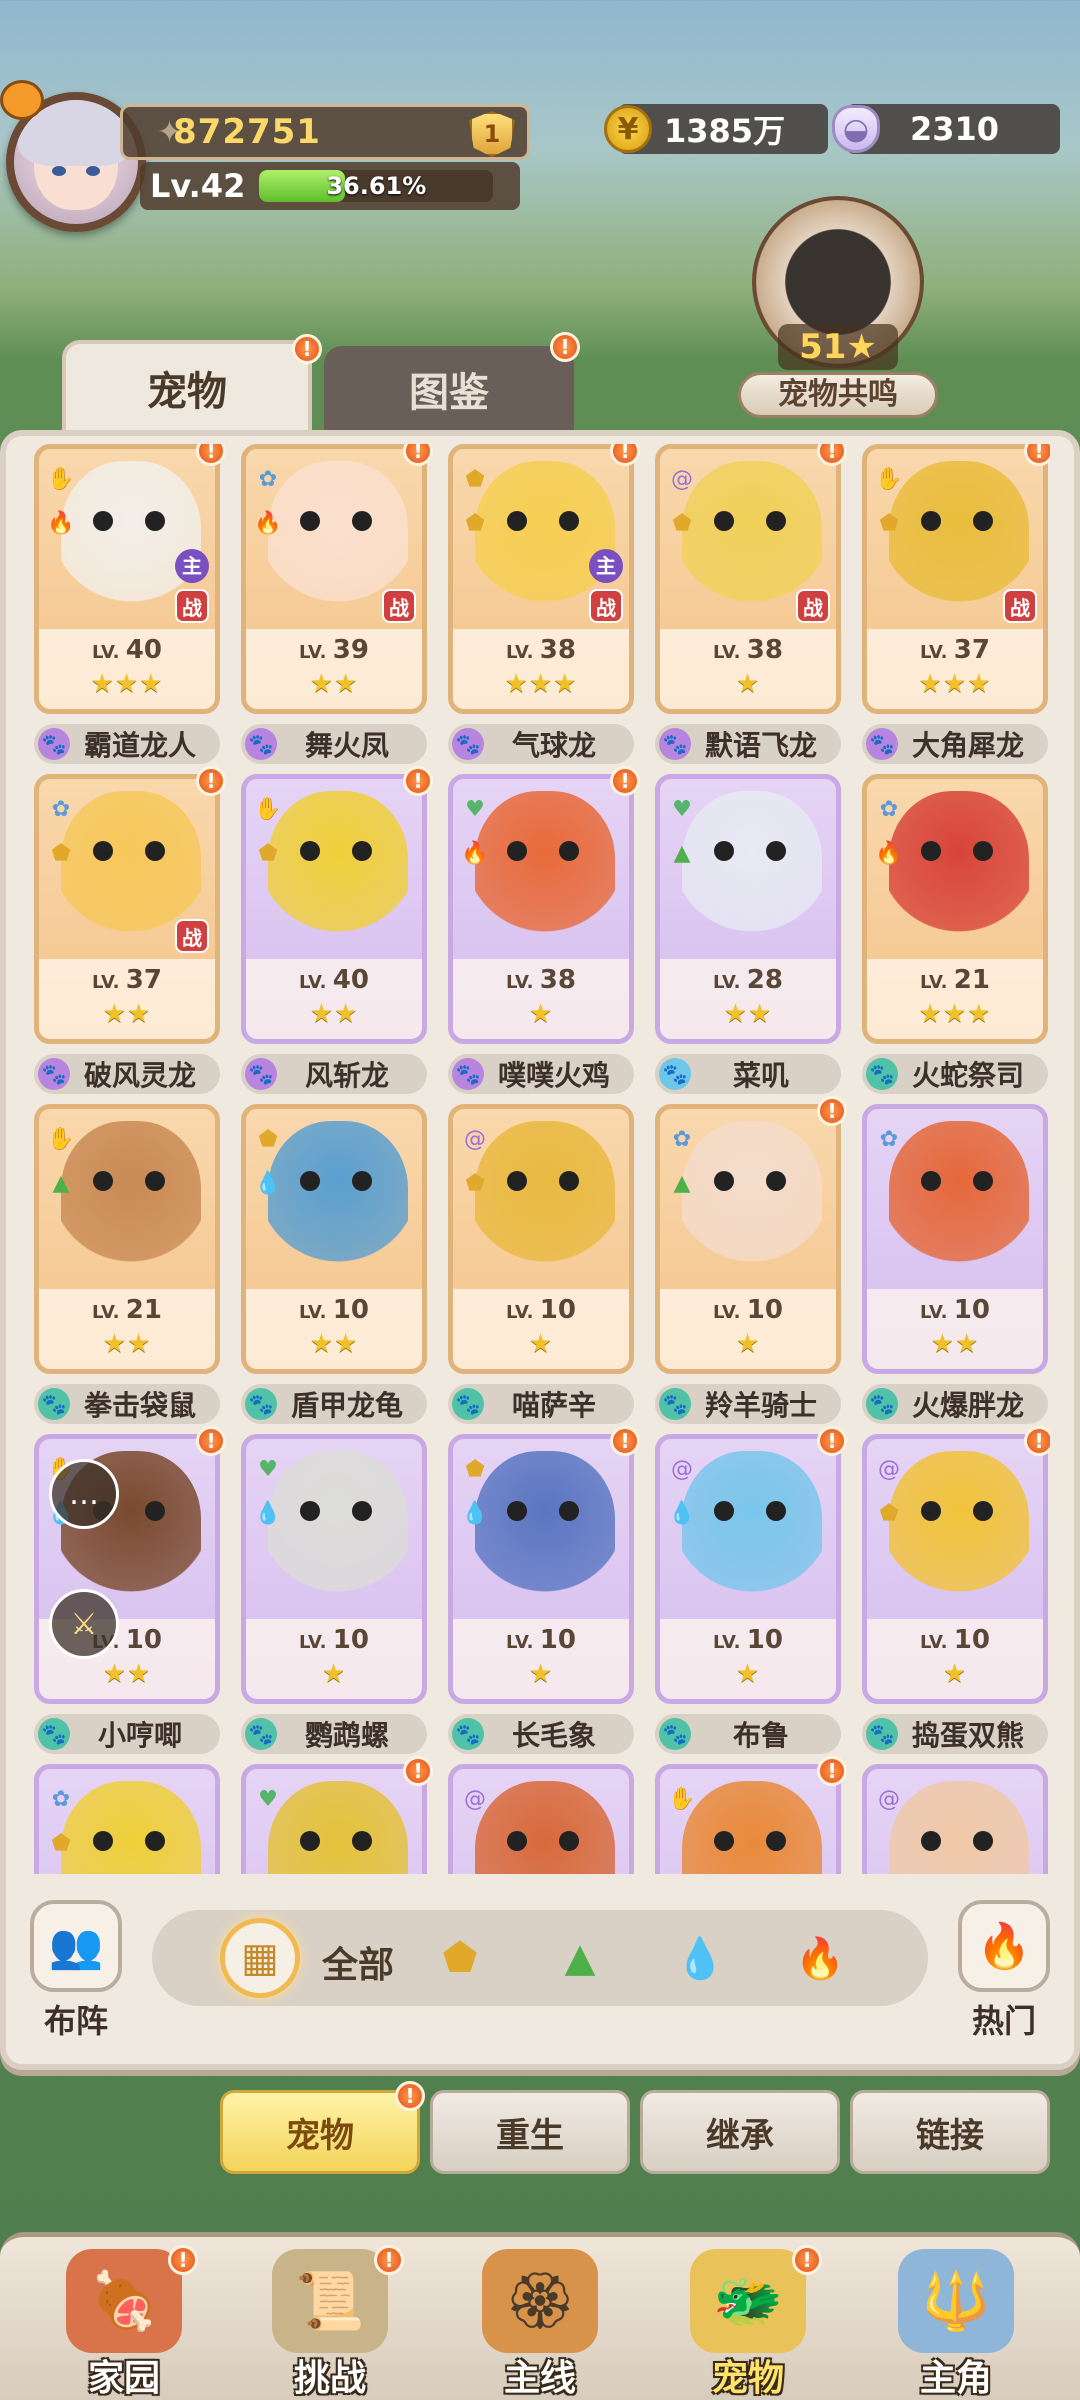 The width and height of the screenshot is (1080, 2400). What do you see at coordinates (127, 744) in the screenshot?
I see `pet-name-pill: 🐾 霸道龙人` at bounding box center [127, 744].